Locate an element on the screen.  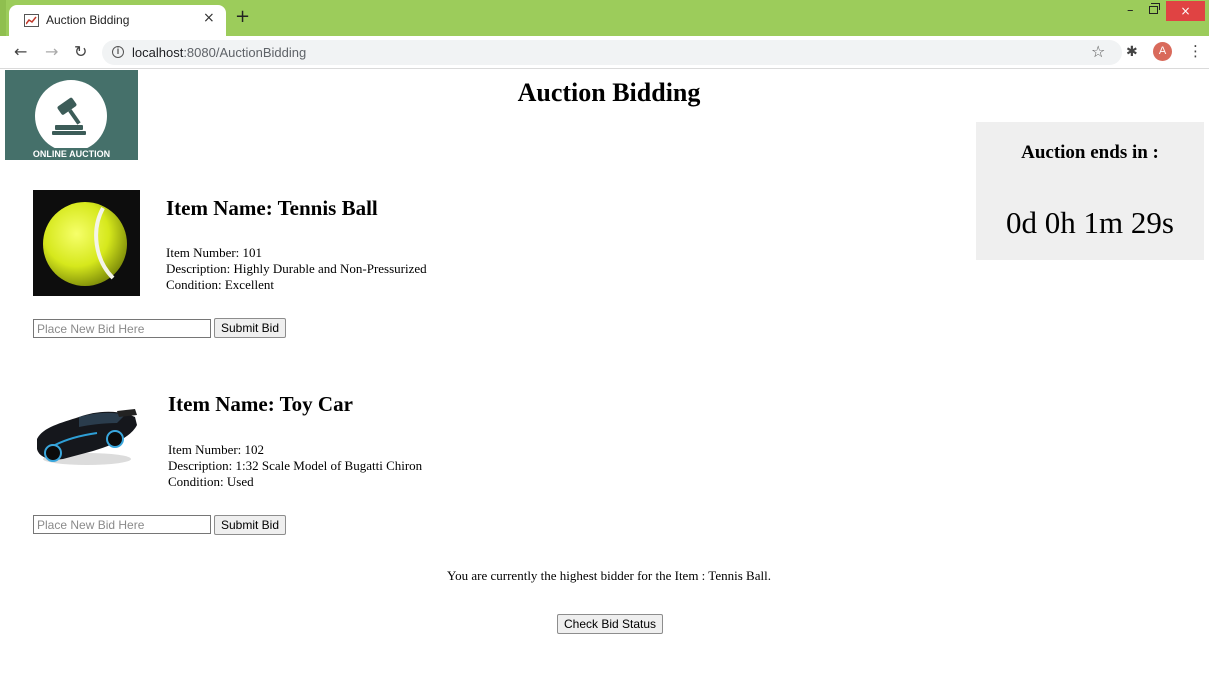
countdown-panel: Auction ends in : 0d 0h 1m 29s is located at coordinates (1090, 191).